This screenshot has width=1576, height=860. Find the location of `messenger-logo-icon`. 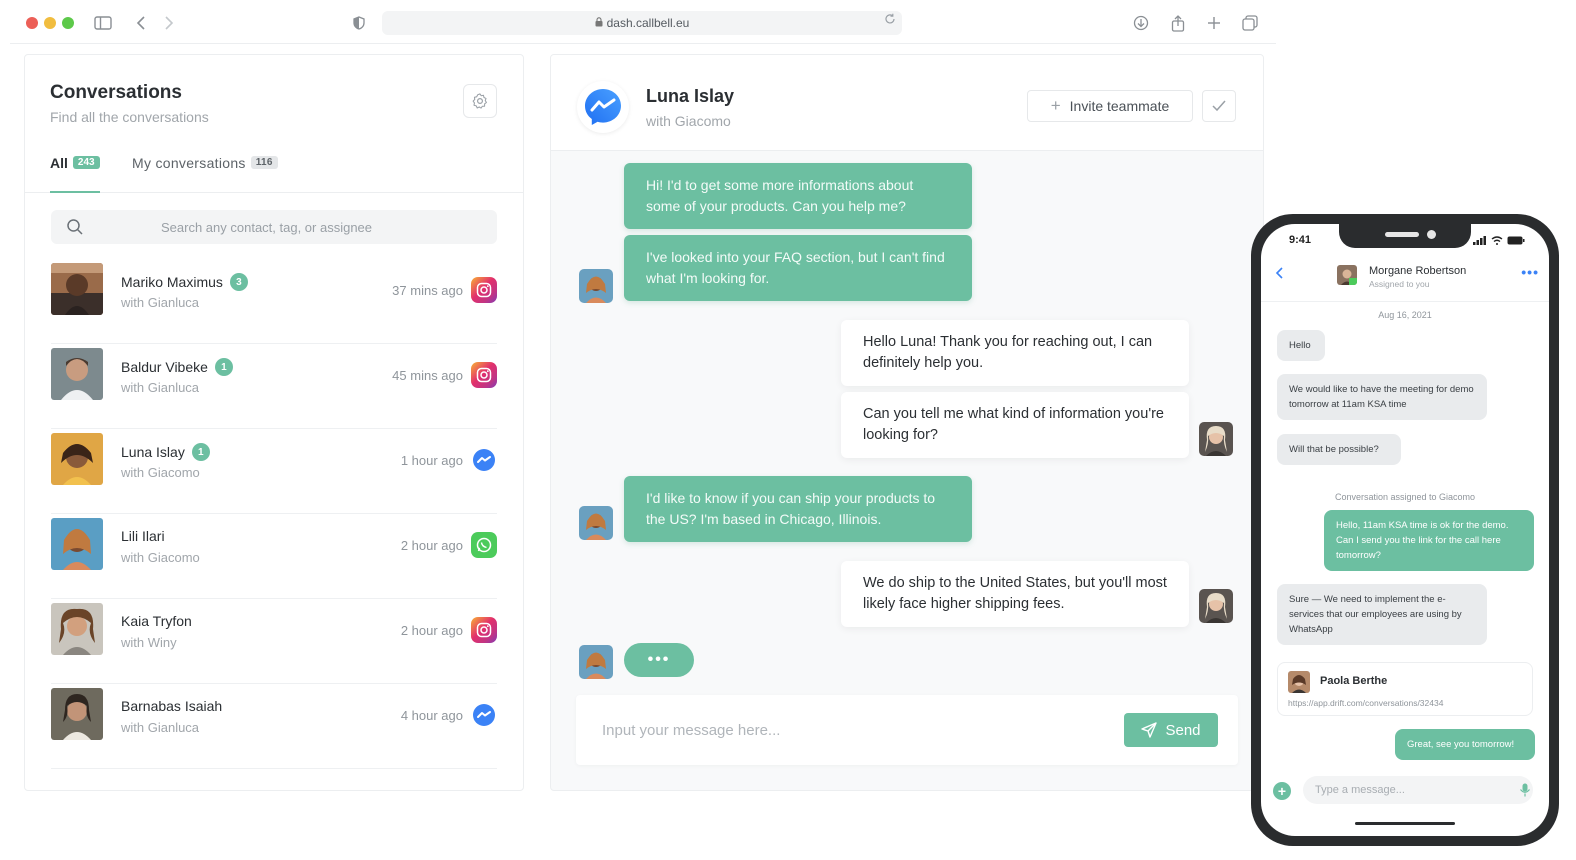

messenger-logo-icon is located at coordinates (603, 107).